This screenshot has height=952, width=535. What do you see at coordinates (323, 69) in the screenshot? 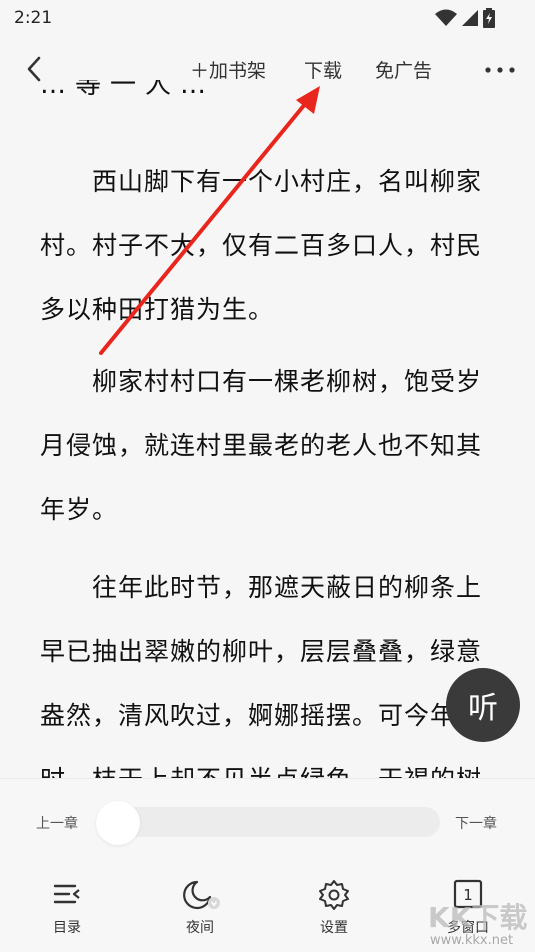
I see `download-button: 下载` at bounding box center [323, 69].